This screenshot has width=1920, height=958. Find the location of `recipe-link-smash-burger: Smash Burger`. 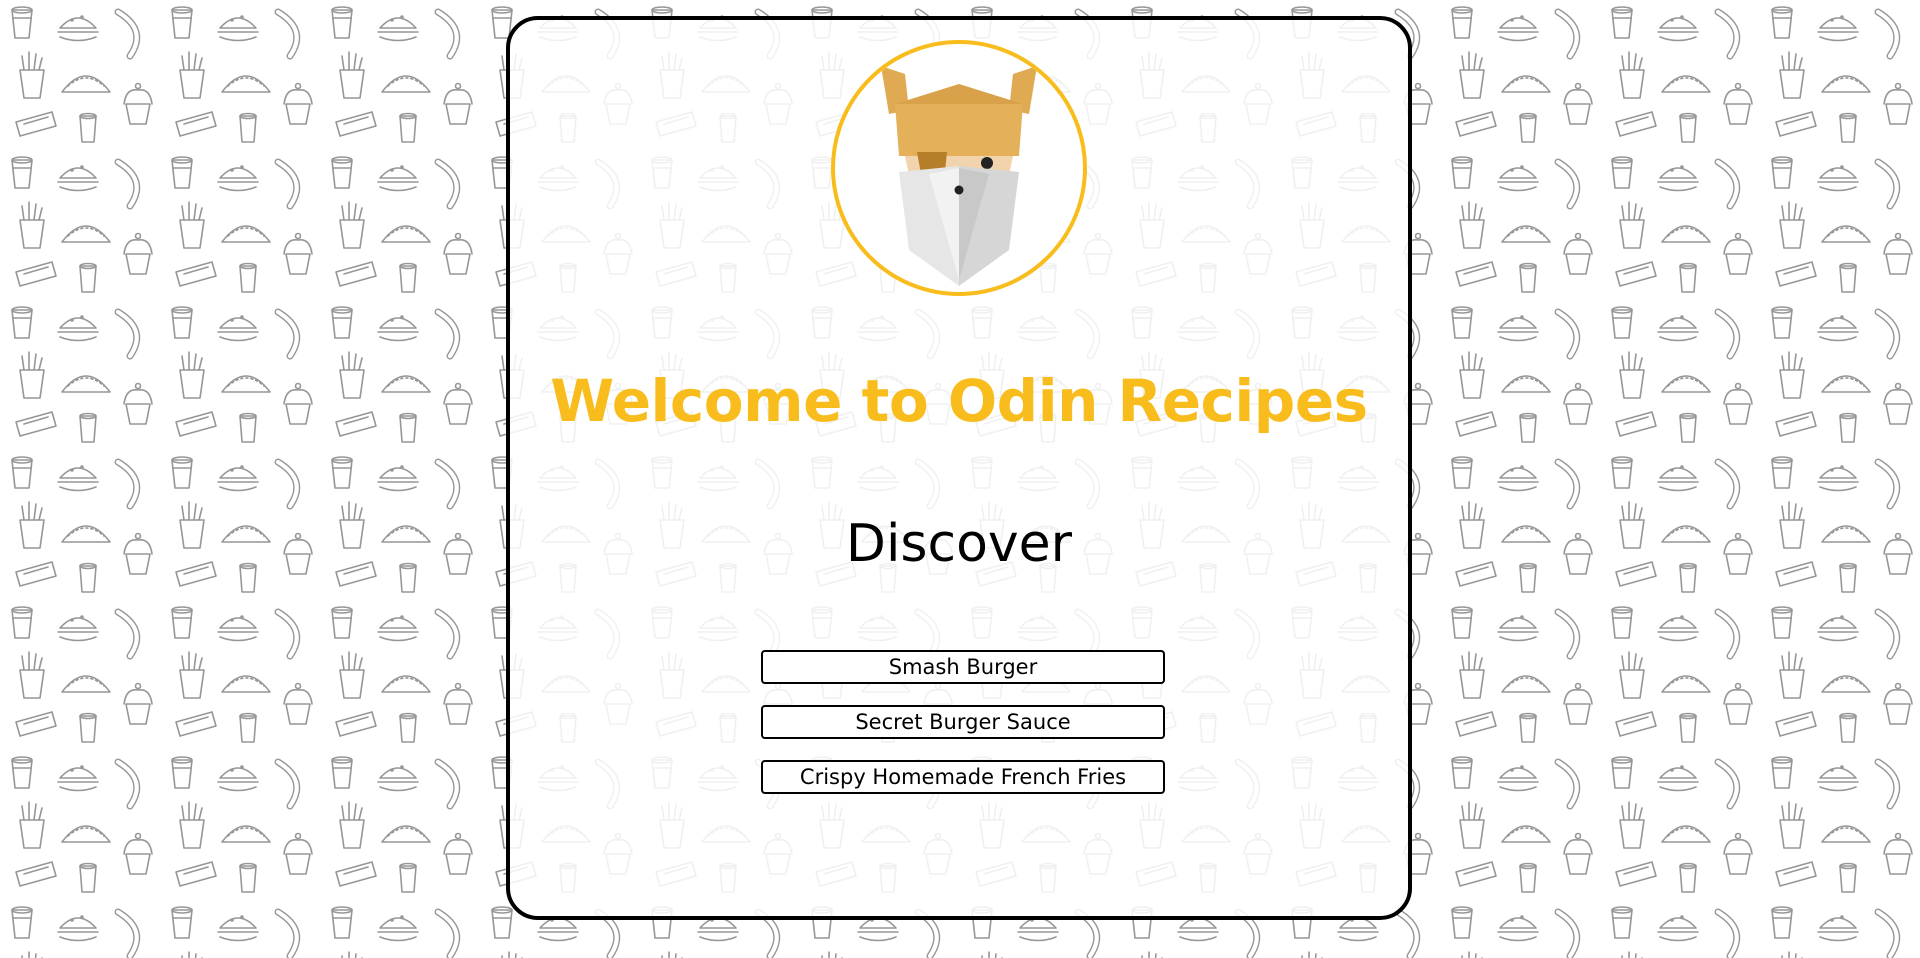

recipe-link-smash-burger: Smash Burger is located at coordinates (963, 667).